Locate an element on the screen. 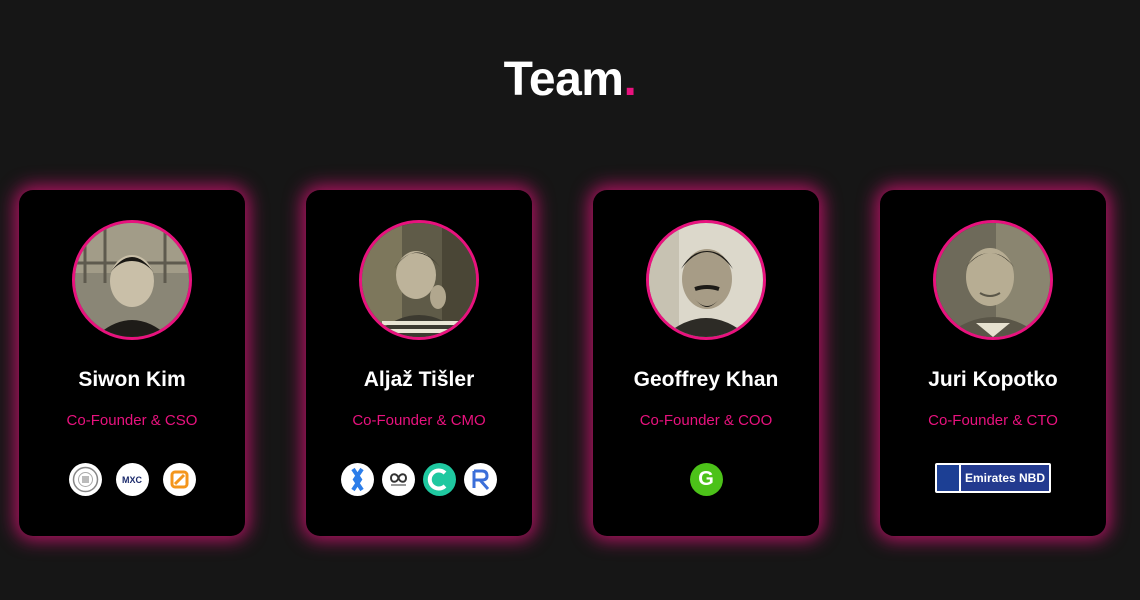 Image resolution: width=1140 pixels, height=600 pixels. member-role: Co-Founder & CTO is located at coordinates (993, 420).